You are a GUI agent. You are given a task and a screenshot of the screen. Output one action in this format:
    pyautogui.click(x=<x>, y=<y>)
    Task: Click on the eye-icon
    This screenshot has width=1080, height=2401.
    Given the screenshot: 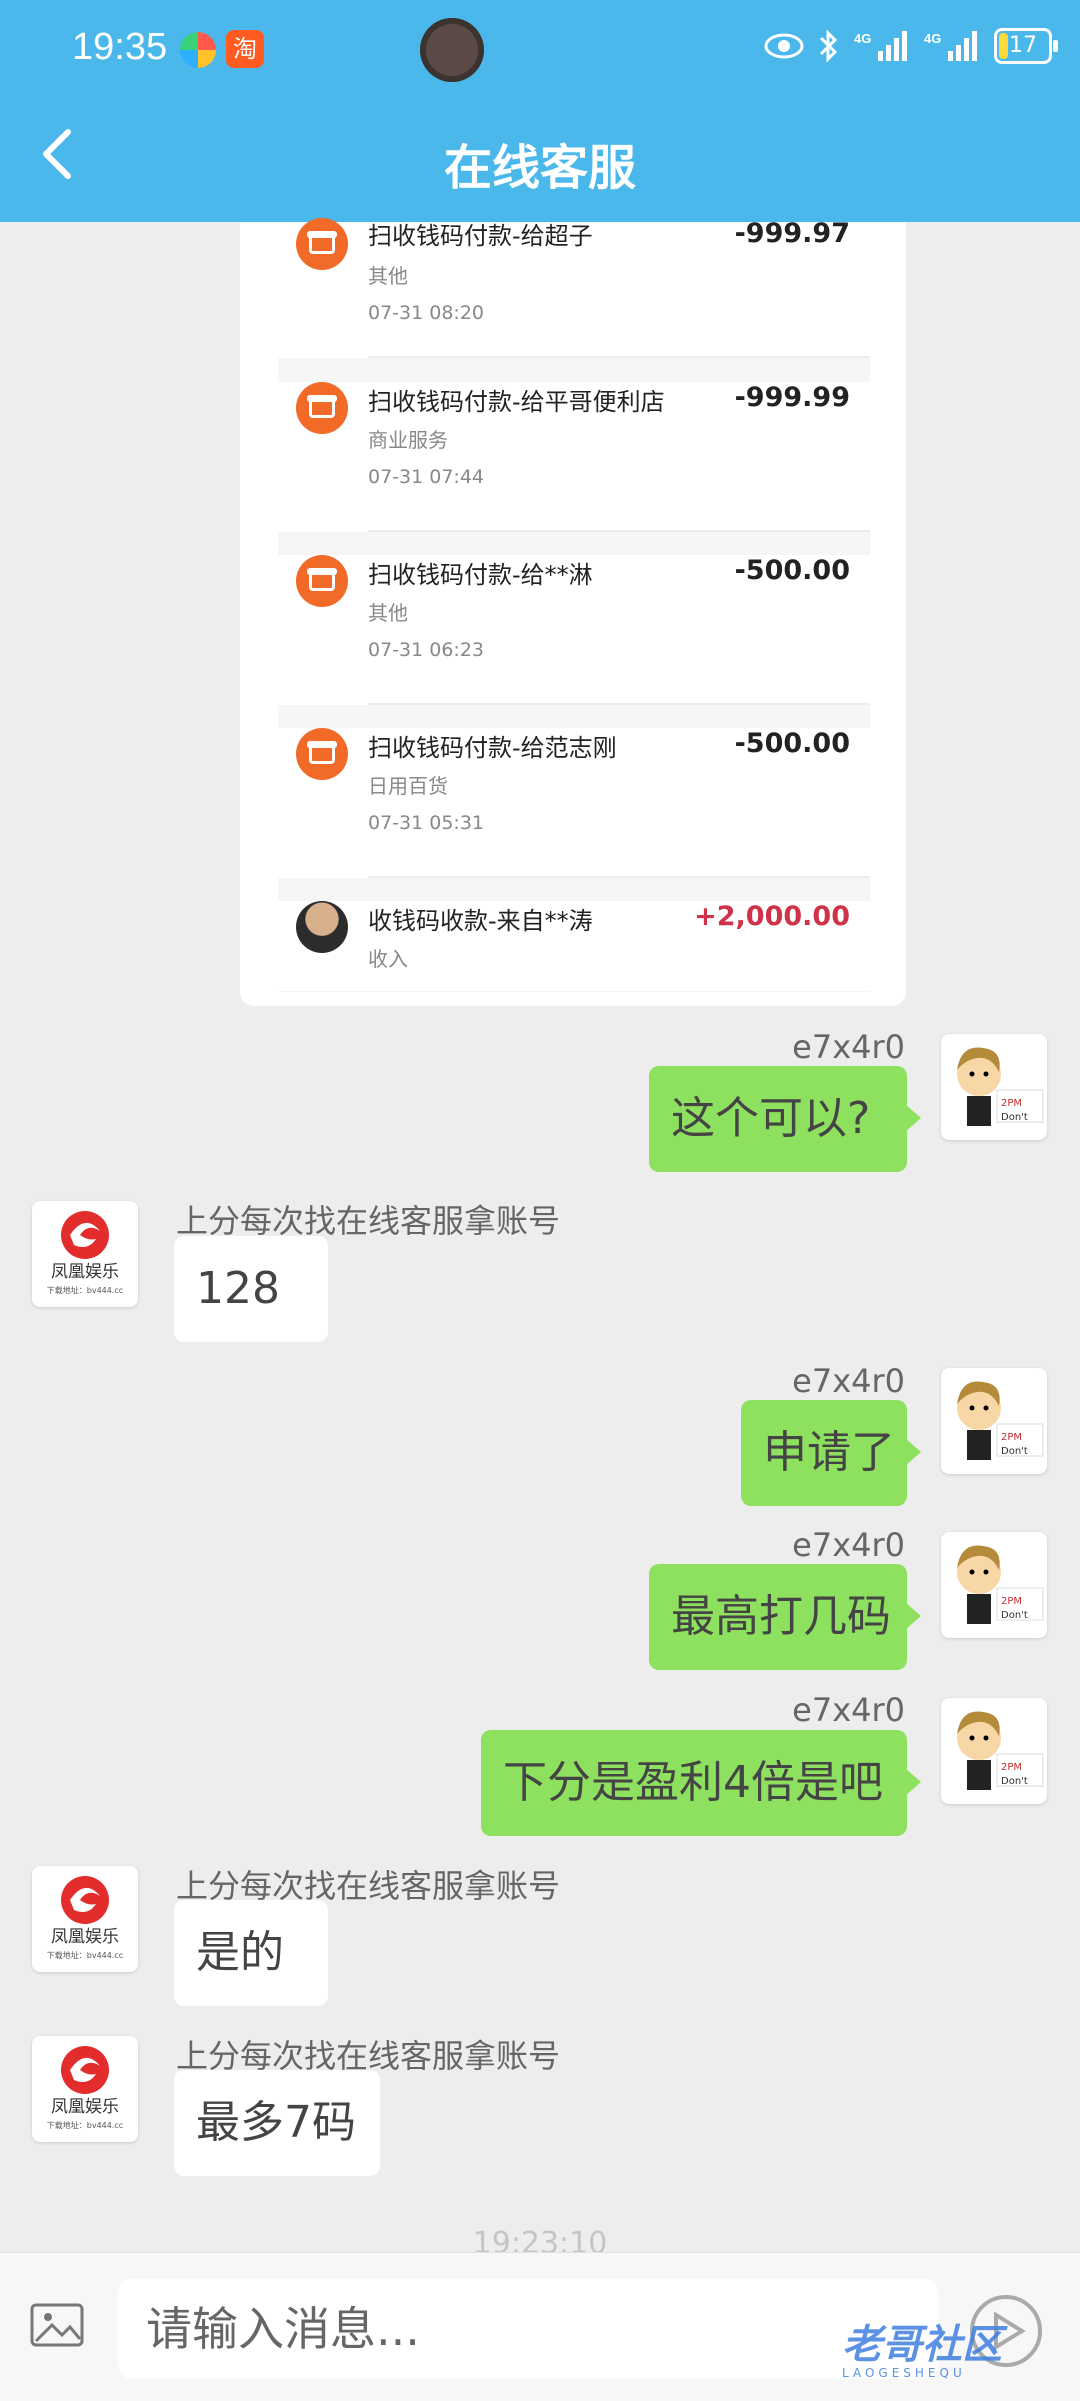 What is the action you would take?
    pyautogui.click(x=784, y=46)
    